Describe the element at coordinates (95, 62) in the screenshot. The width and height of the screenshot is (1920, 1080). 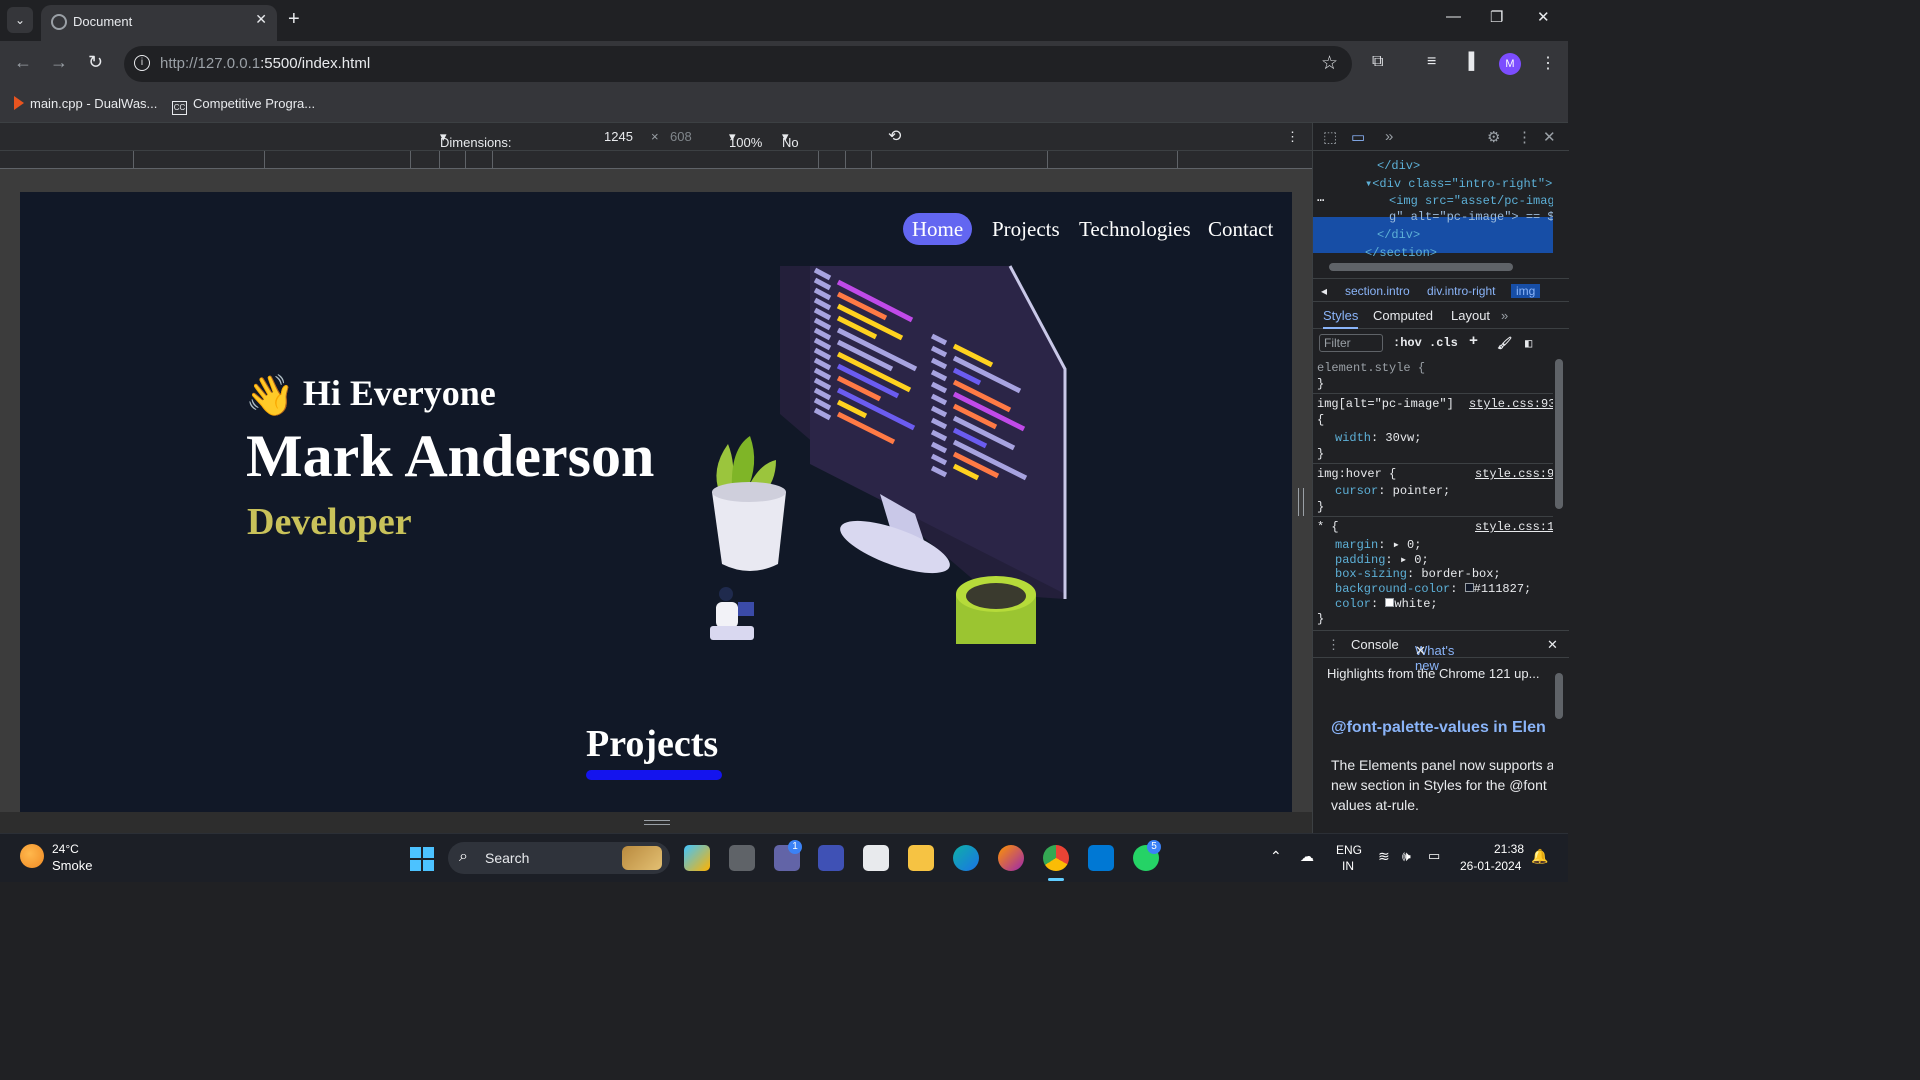
I see `reload-icon: ↻` at that location.